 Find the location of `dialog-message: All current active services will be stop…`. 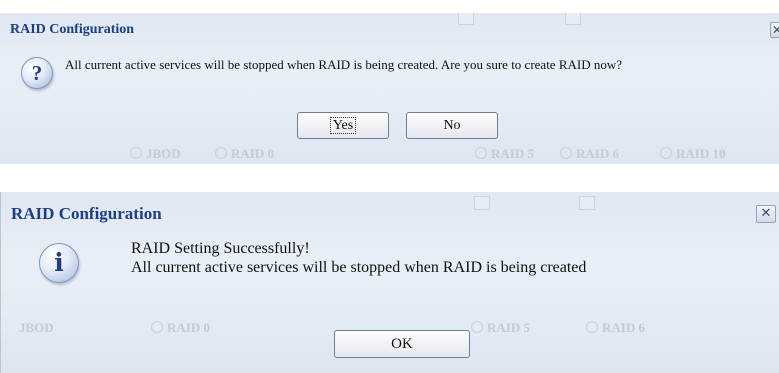

dialog-message: All current active services will be stop… is located at coordinates (344, 64).